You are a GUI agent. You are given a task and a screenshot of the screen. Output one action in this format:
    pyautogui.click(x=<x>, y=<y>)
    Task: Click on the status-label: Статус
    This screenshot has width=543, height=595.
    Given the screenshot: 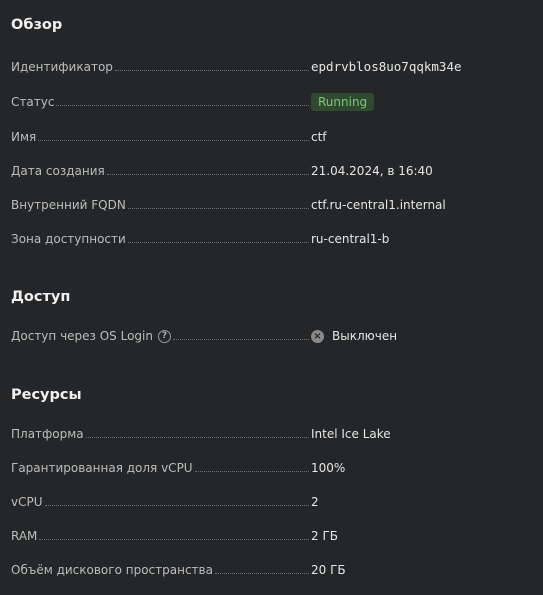 What is the action you would take?
    pyautogui.click(x=33, y=102)
    